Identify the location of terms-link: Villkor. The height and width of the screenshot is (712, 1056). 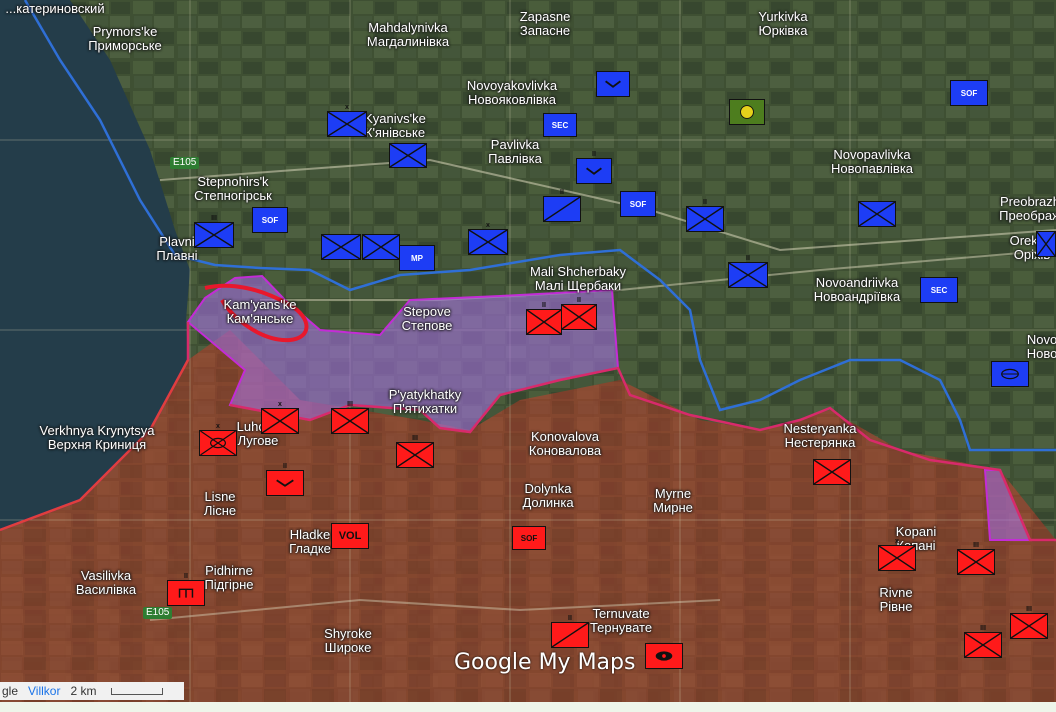
(44, 691).